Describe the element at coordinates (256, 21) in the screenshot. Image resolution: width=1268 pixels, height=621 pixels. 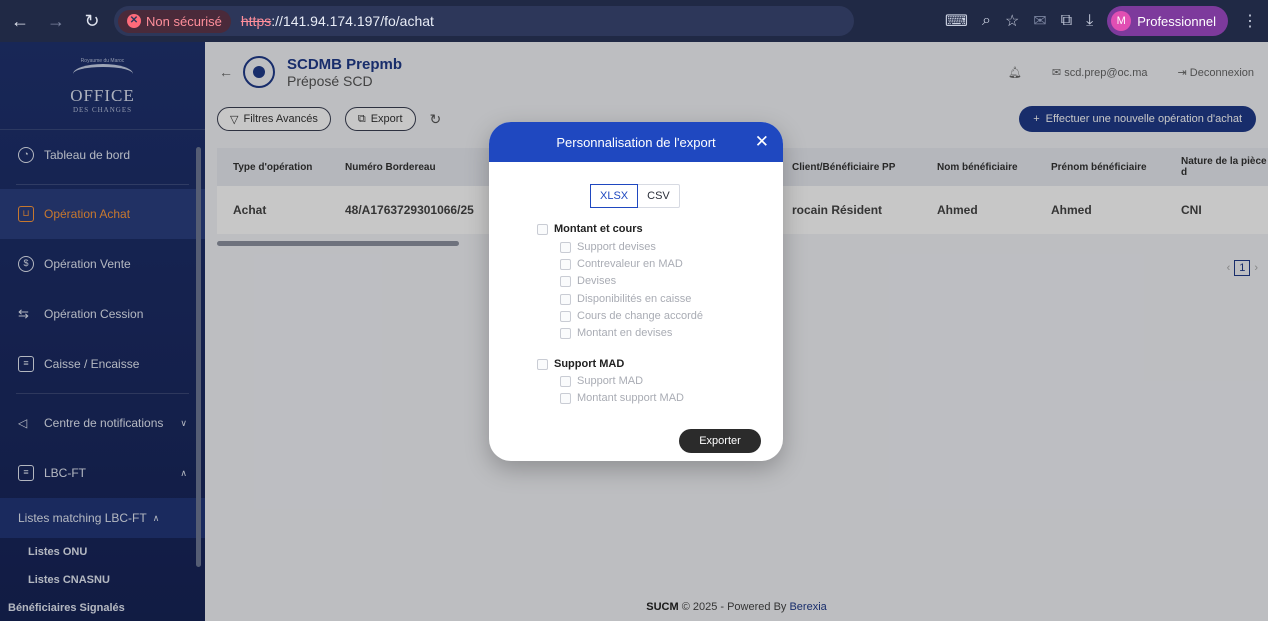
I see `url-protocol: https` at that location.